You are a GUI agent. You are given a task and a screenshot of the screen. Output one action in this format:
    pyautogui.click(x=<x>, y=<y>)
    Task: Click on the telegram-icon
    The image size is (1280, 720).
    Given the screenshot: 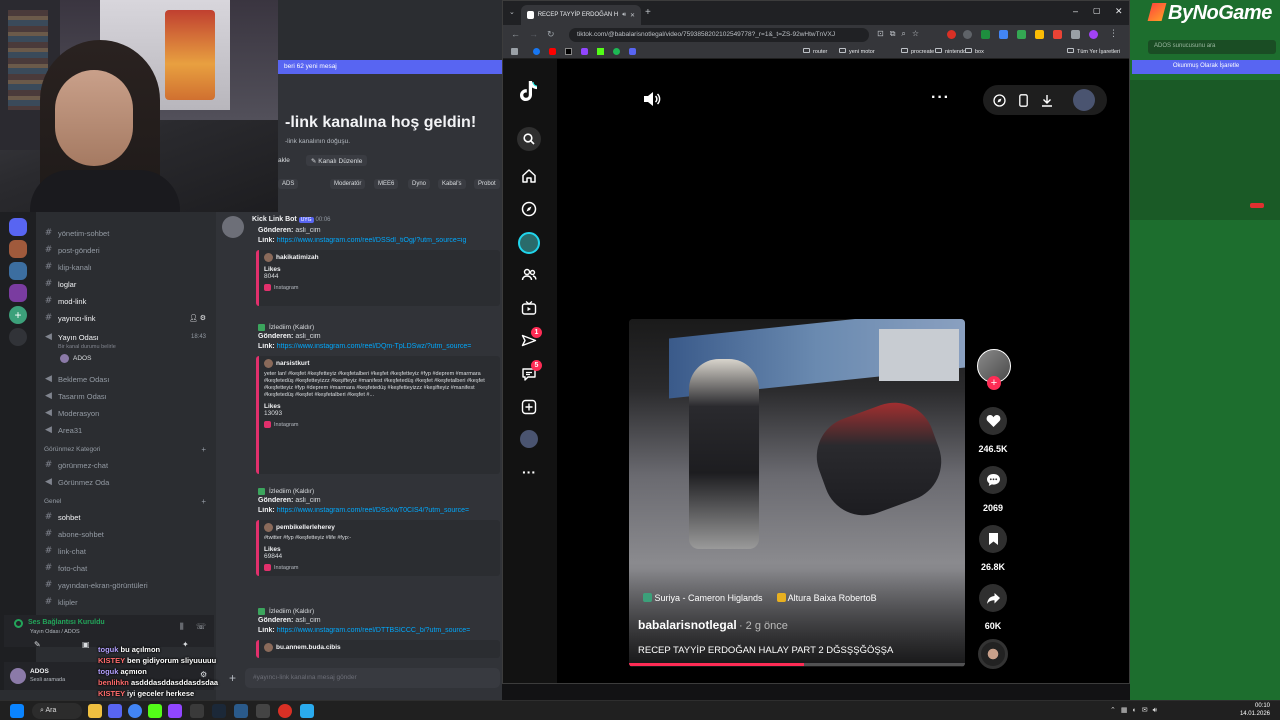 What is the action you would take?
    pyautogui.click(x=307, y=711)
    